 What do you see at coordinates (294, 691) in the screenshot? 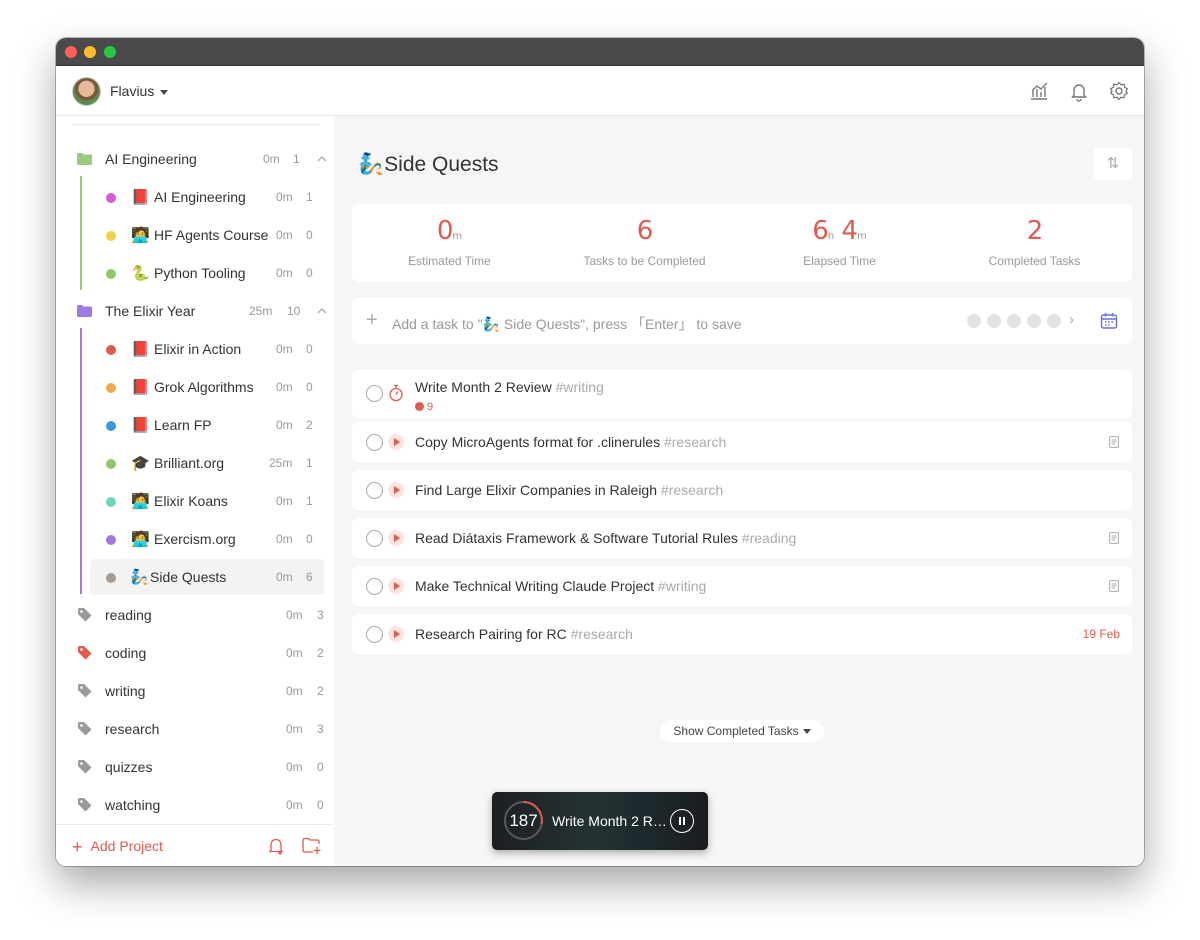
I see `tag-time: 0m` at bounding box center [294, 691].